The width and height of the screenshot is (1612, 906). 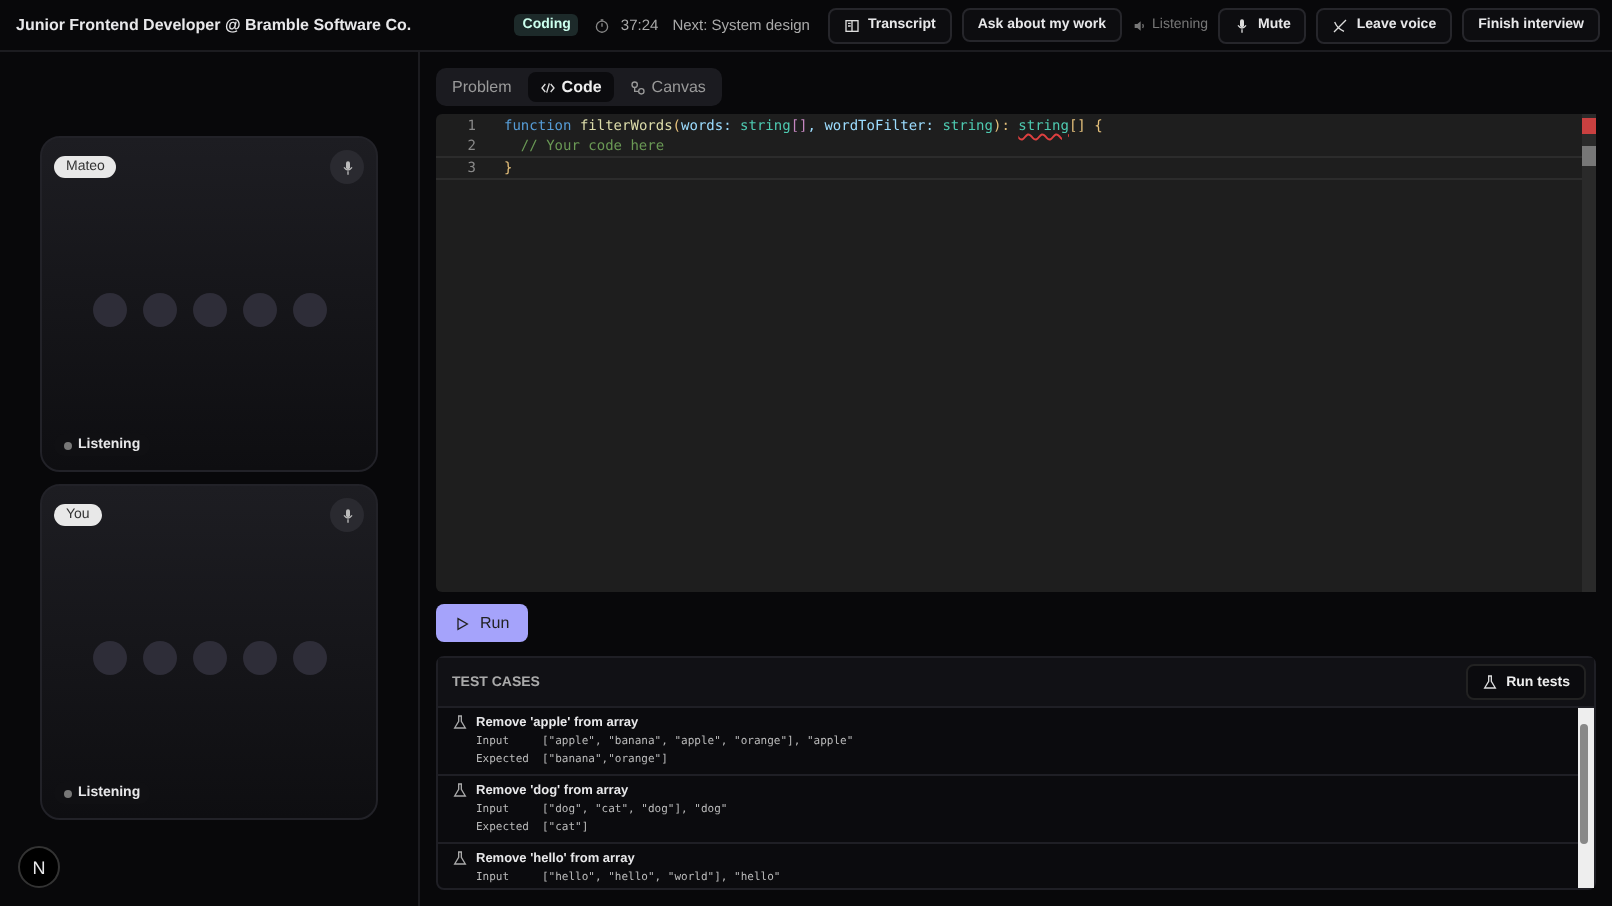 I want to click on play-icon, so click(x=462, y=623).